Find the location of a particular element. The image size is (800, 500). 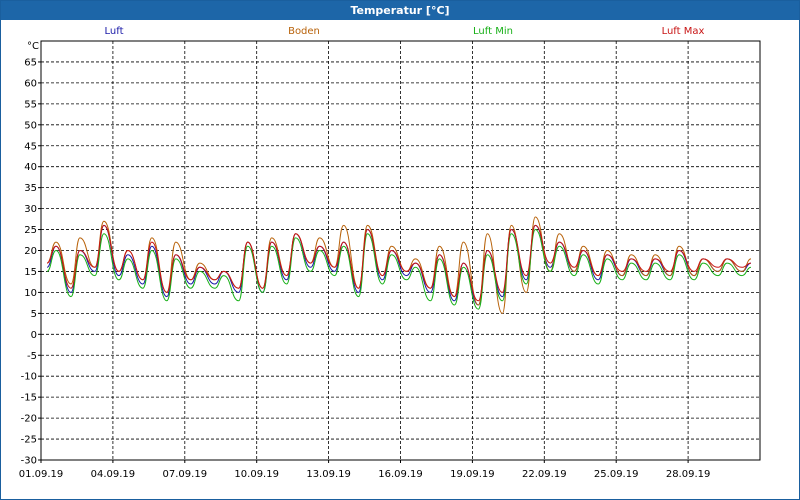

x-tick-label: 13.09.19 is located at coordinates (328, 474).